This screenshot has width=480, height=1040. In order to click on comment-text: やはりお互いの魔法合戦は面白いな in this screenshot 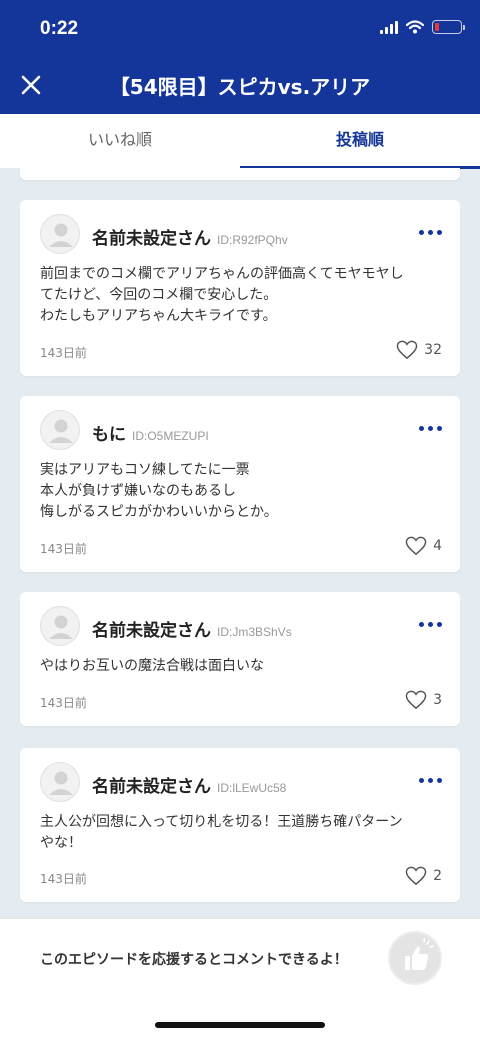, I will do `click(152, 666)`.